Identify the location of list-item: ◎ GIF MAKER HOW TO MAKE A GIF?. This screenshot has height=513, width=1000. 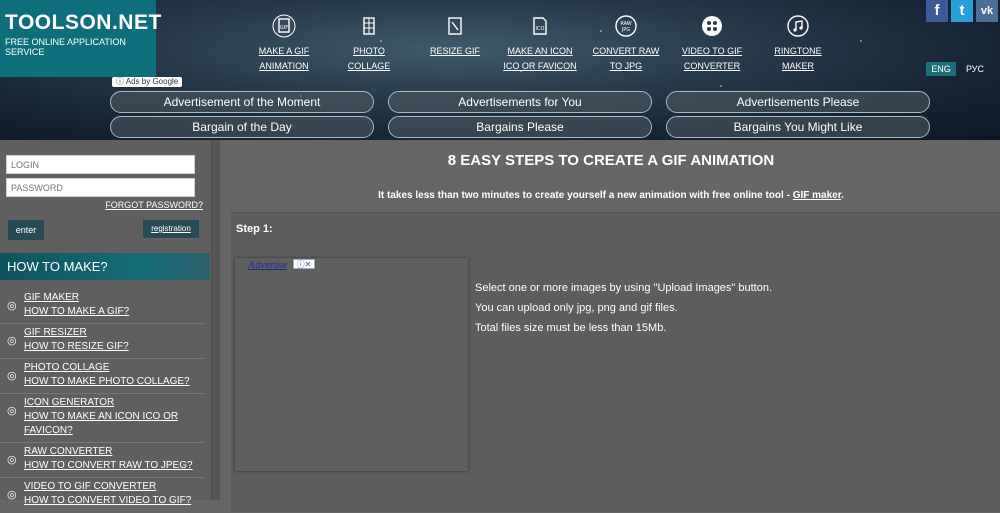
(102, 307).